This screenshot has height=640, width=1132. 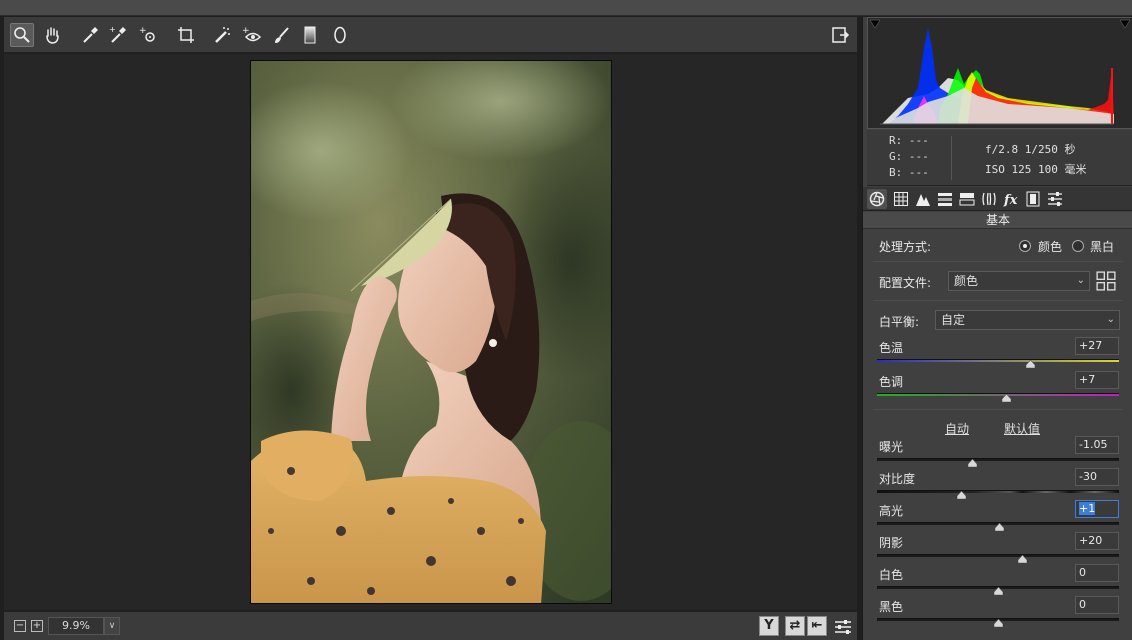 What do you see at coordinates (891, 511) in the screenshot?
I see `highlights-label: 高光` at bounding box center [891, 511].